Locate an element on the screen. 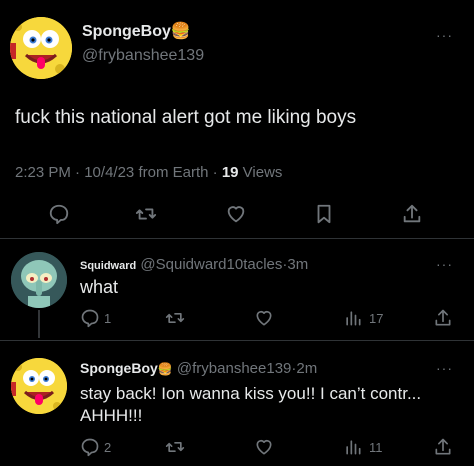 This screenshot has height=466, width=474. reply-header: SpongeBoy🍔 @frybanshee139·2m is located at coordinates (198, 368).